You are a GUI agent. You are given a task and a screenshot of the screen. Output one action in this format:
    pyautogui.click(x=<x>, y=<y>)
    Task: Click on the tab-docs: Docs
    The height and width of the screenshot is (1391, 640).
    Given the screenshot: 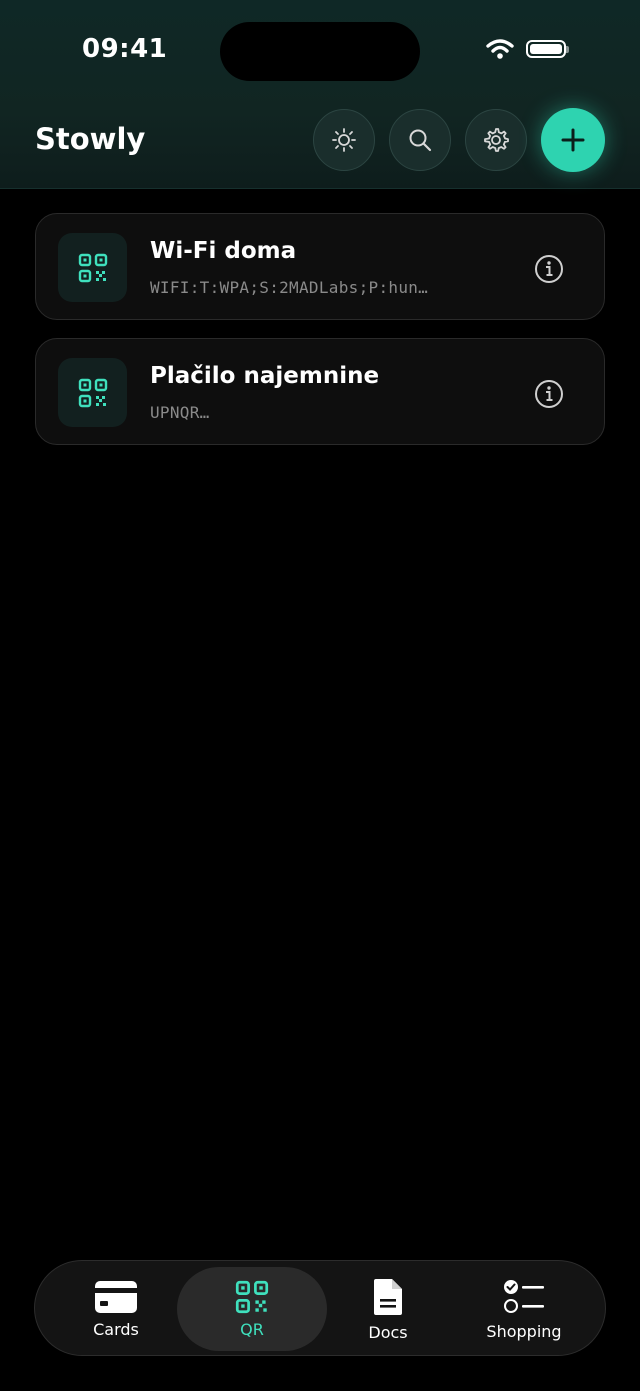 What is the action you would take?
    pyautogui.click(x=388, y=1309)
    